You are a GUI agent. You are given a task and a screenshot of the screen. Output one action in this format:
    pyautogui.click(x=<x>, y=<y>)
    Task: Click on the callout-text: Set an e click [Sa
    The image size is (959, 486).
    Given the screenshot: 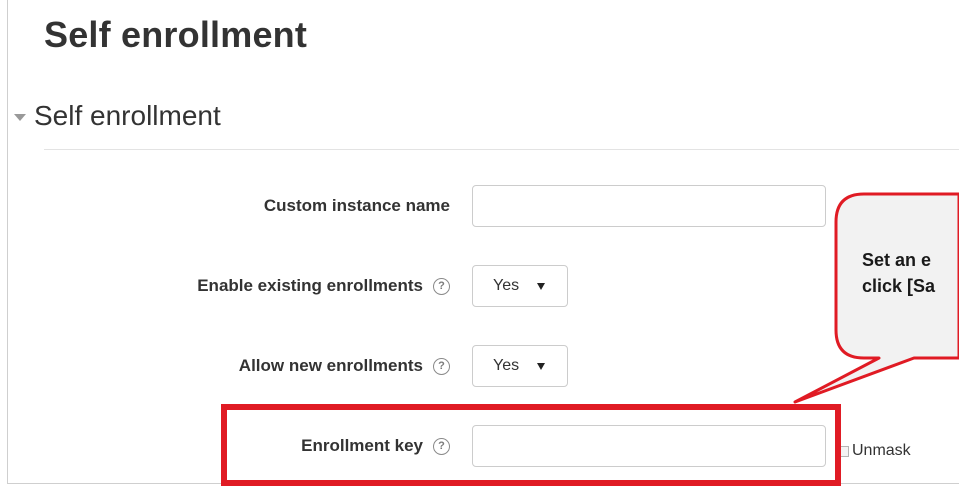 What is the action you would take?
    pyautogui.click(x=898, y=273)
    